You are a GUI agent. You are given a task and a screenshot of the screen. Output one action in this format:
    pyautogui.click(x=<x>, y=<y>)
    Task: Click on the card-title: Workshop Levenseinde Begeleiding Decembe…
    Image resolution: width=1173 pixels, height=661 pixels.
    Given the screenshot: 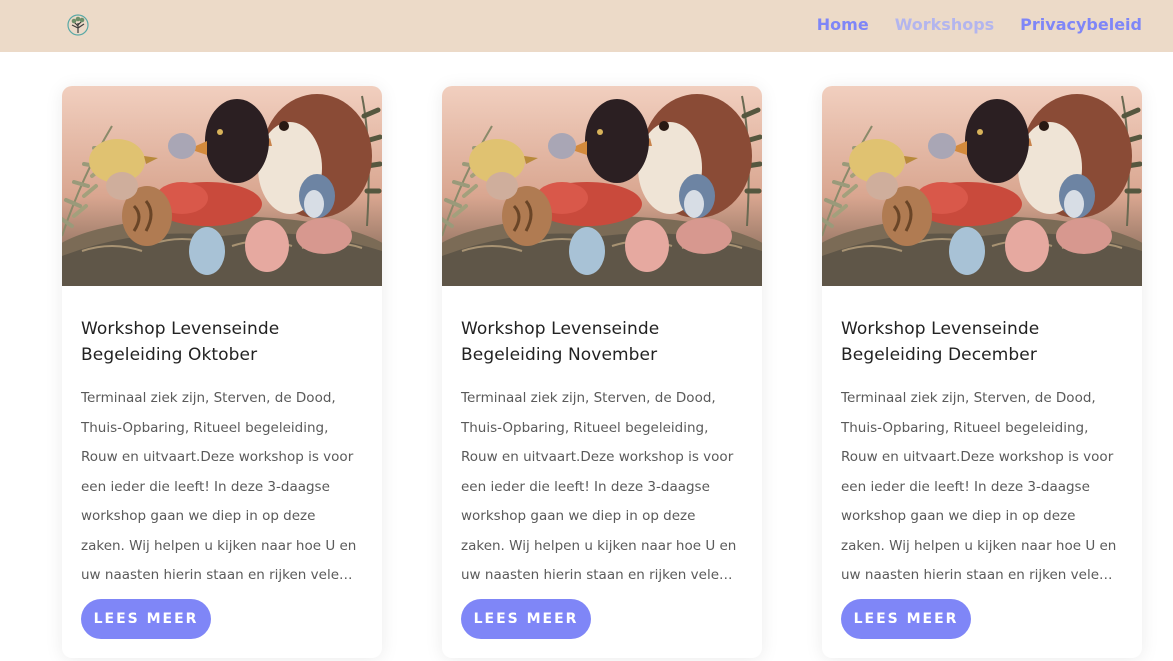 What is the action you would take?
    pyautogui.click(x=982, y=342)
    